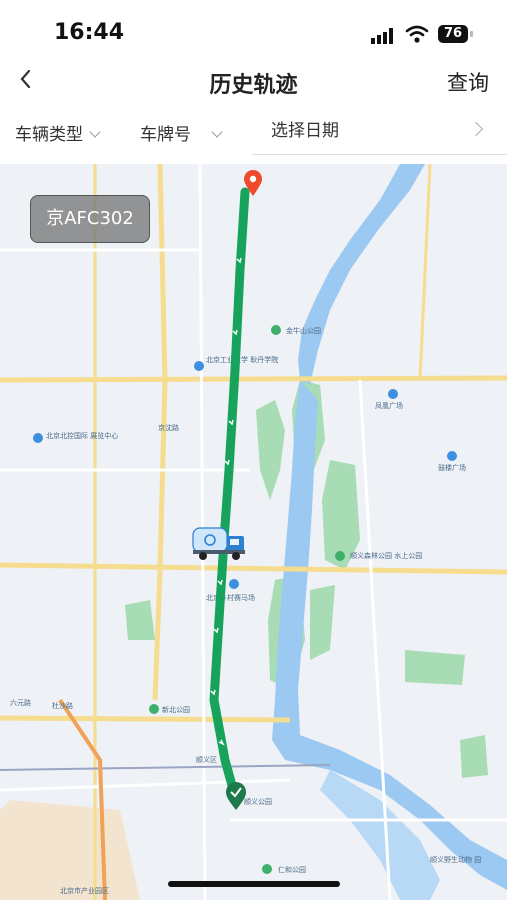 This screenshot has width=507, height=904. What do you see at coordinates (62, 705) in the screenshot?
I see `road-label: 杜沙路` at bounding box center [62, 705].